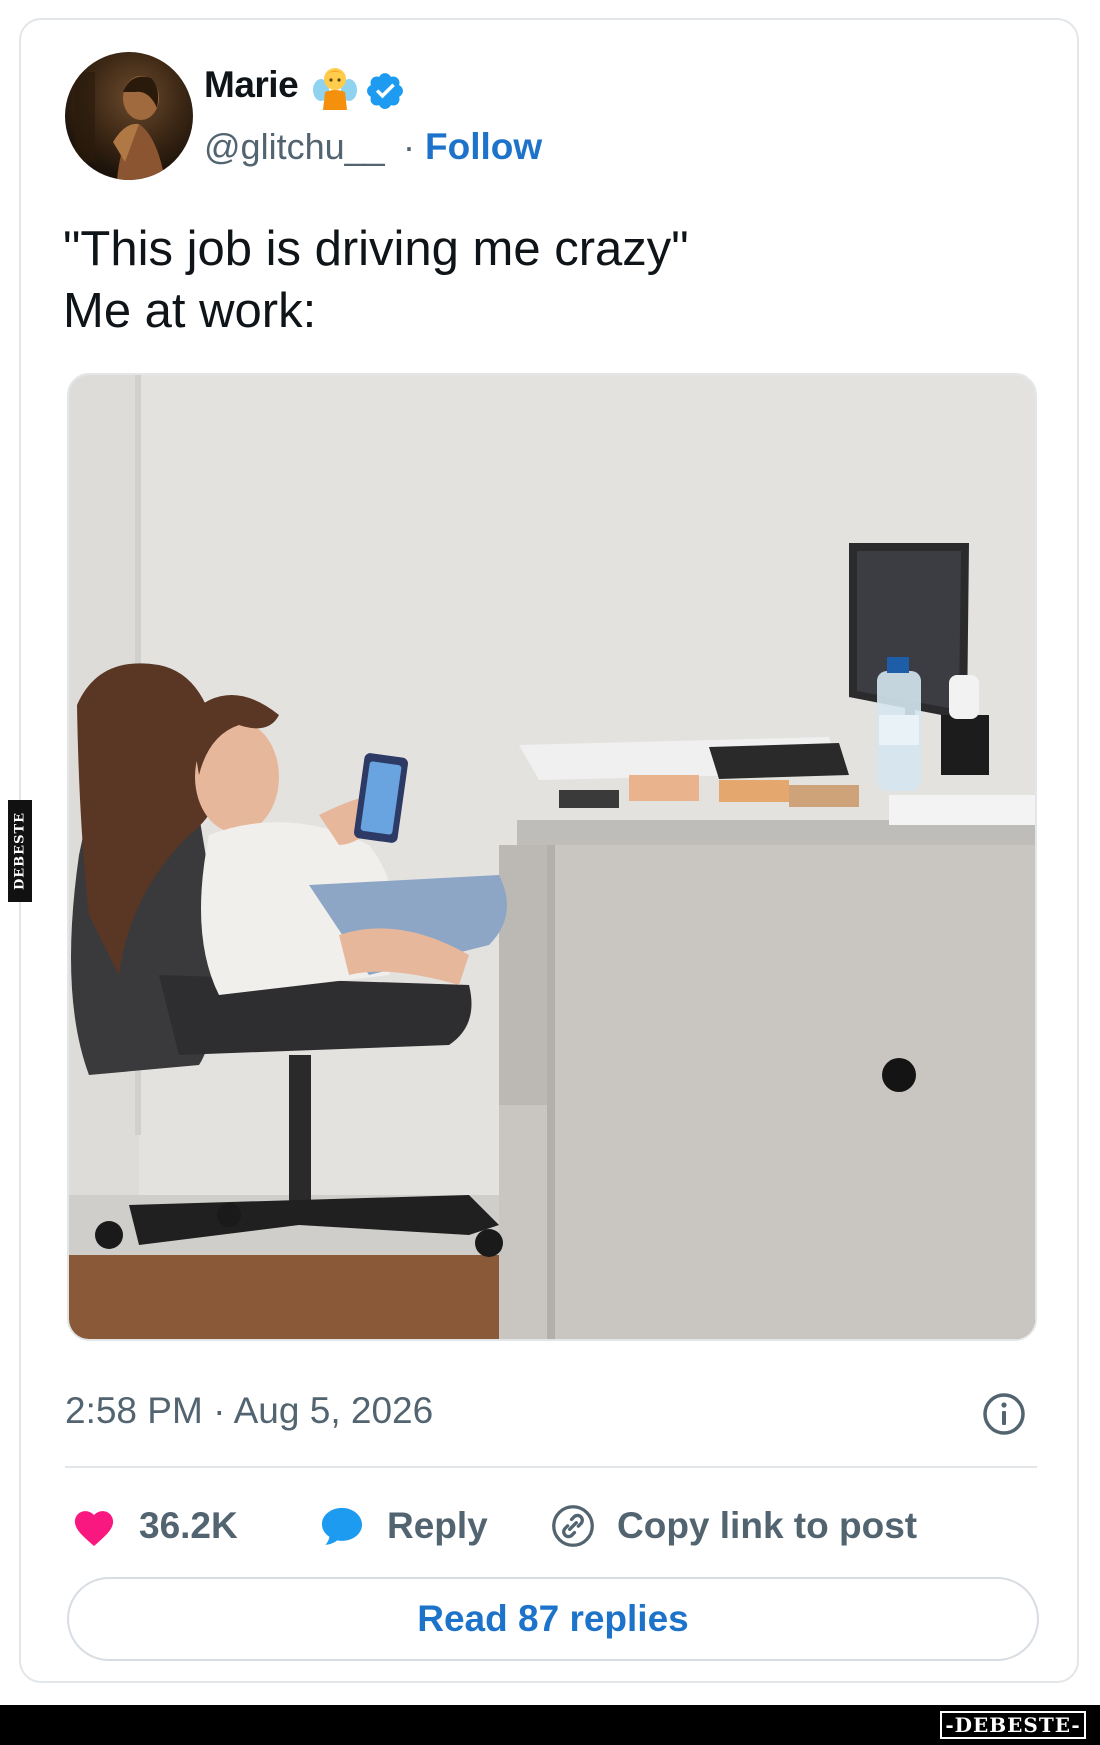 The image size is (1100, 1745). I want to click on copy-link-button: Copy link to post, so click(734, 1526).